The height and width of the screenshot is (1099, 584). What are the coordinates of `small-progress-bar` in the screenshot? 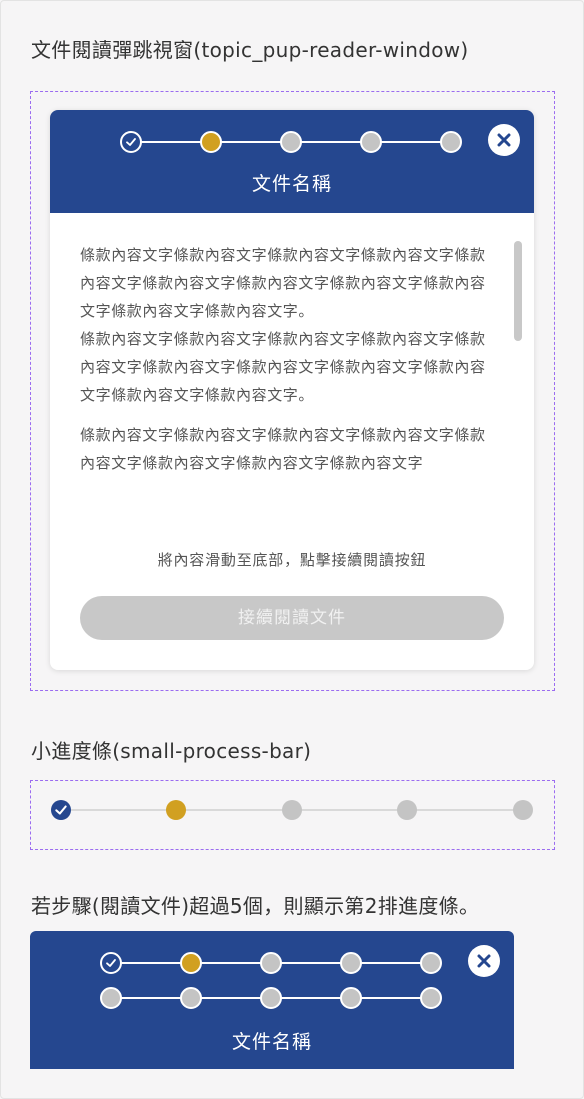 It's located at (292, 810).